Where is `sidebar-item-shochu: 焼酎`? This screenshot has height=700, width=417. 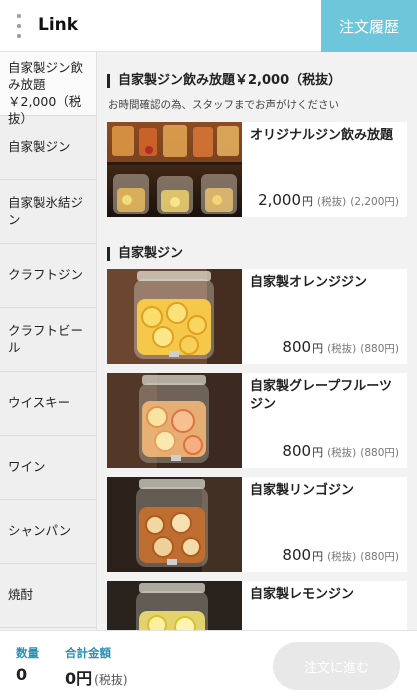
sidebar-item-shochu: 焼酎 is located at coordinates (48, 596).